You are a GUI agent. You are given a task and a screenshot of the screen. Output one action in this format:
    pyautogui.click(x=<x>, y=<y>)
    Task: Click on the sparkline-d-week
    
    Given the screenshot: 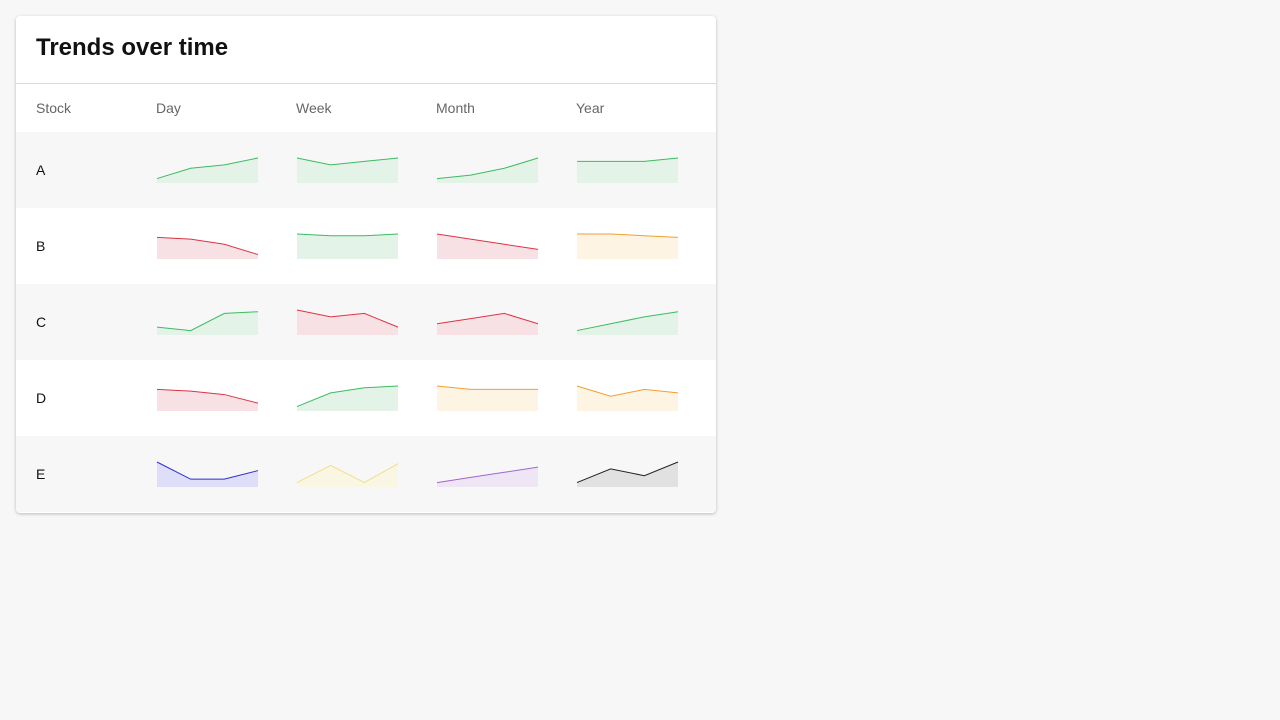 What is the action you would take?
    pyautogui.click(x=347, y=398)
    